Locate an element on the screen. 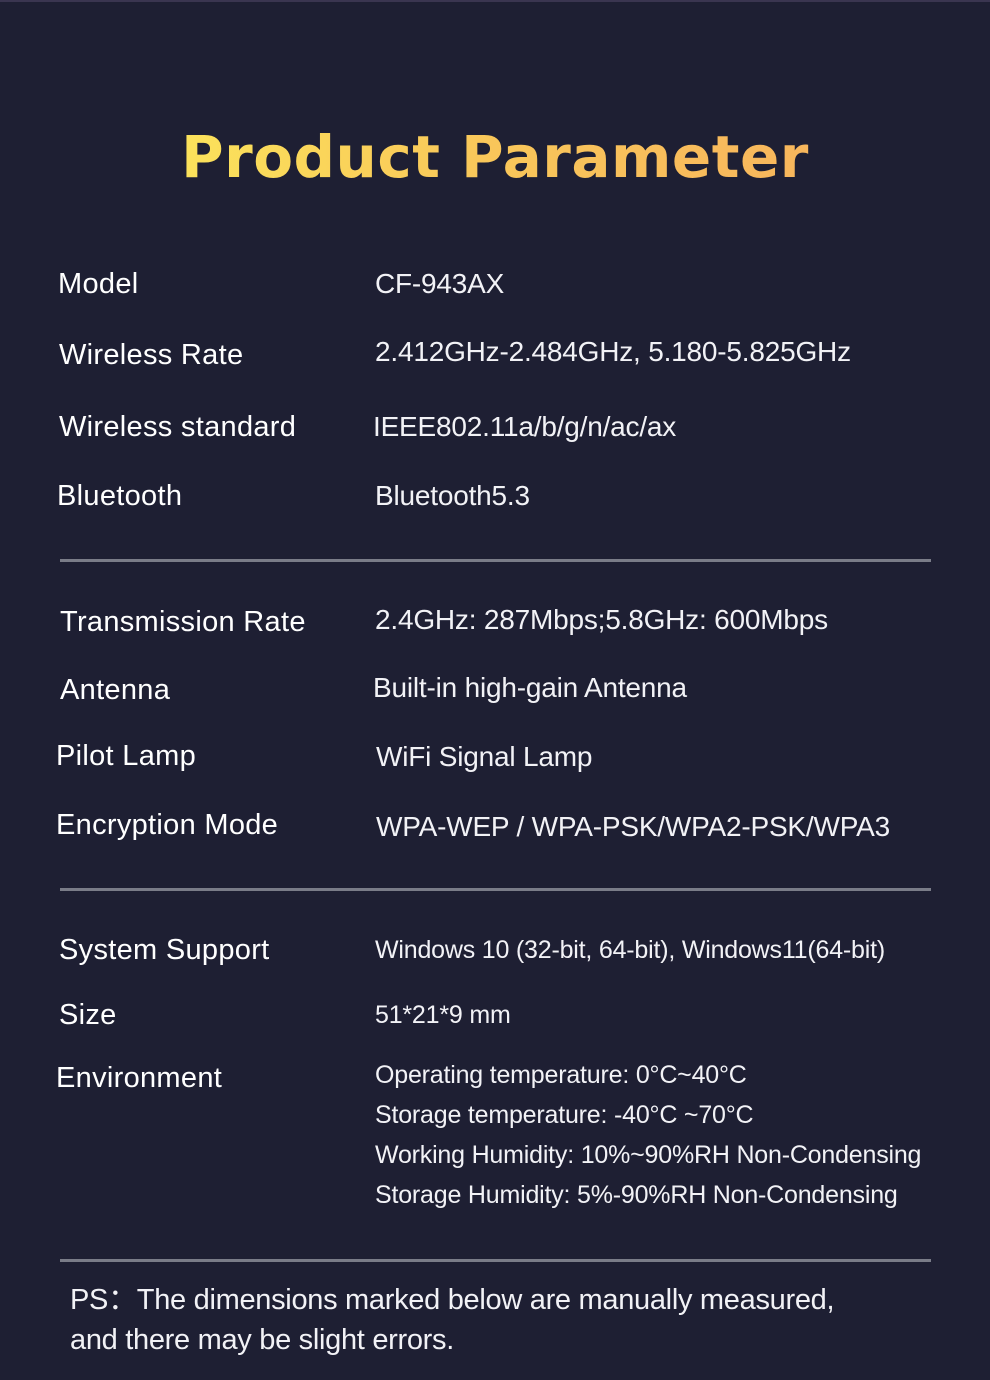 This screenshot has width=990, height=1380. param-label: Wireless Rate is located at coordinates (151, 355).